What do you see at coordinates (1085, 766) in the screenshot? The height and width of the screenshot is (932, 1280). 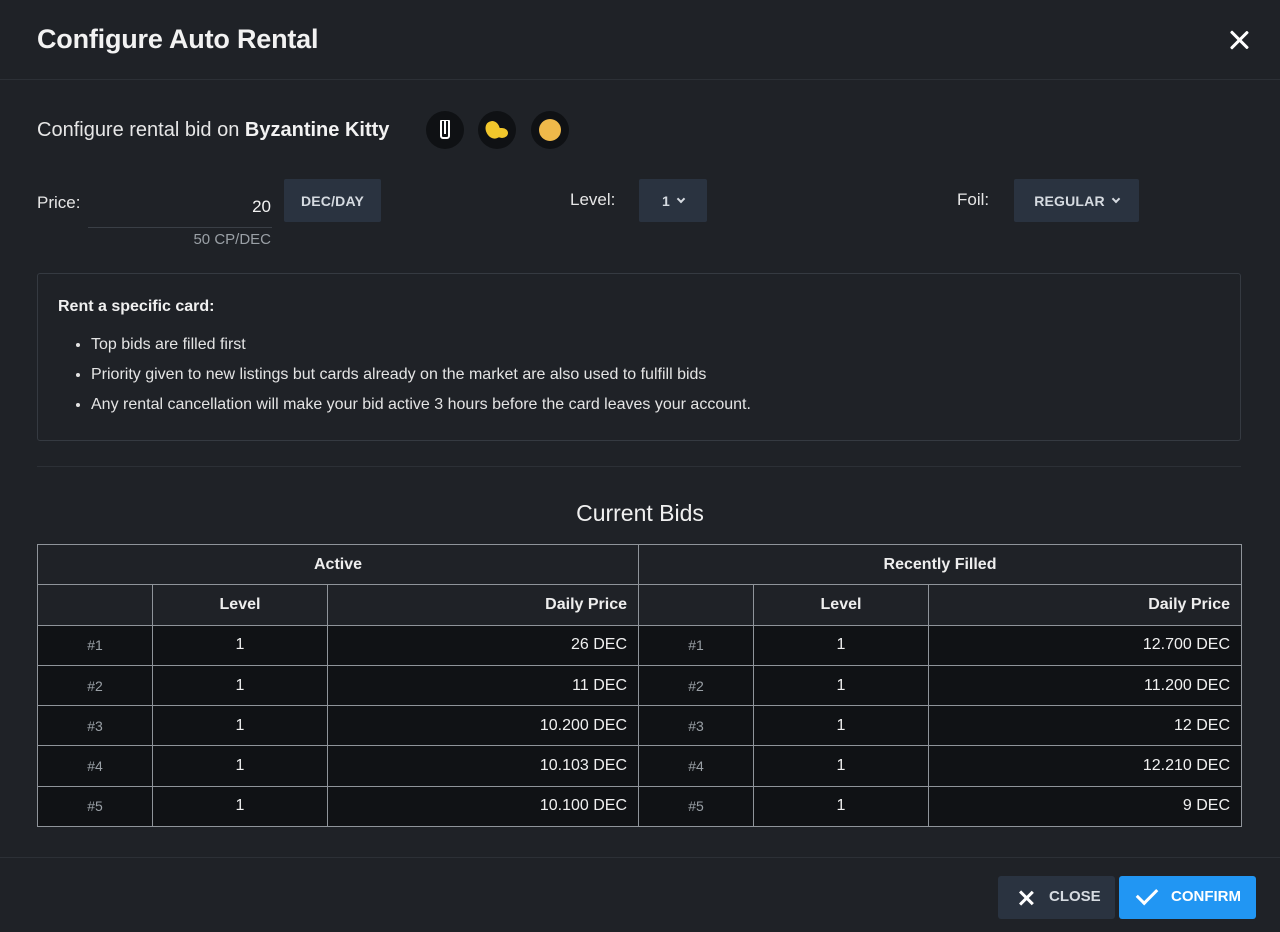 I see `price-cell: 12.210 DEC` at bounding box center [1085, 766].